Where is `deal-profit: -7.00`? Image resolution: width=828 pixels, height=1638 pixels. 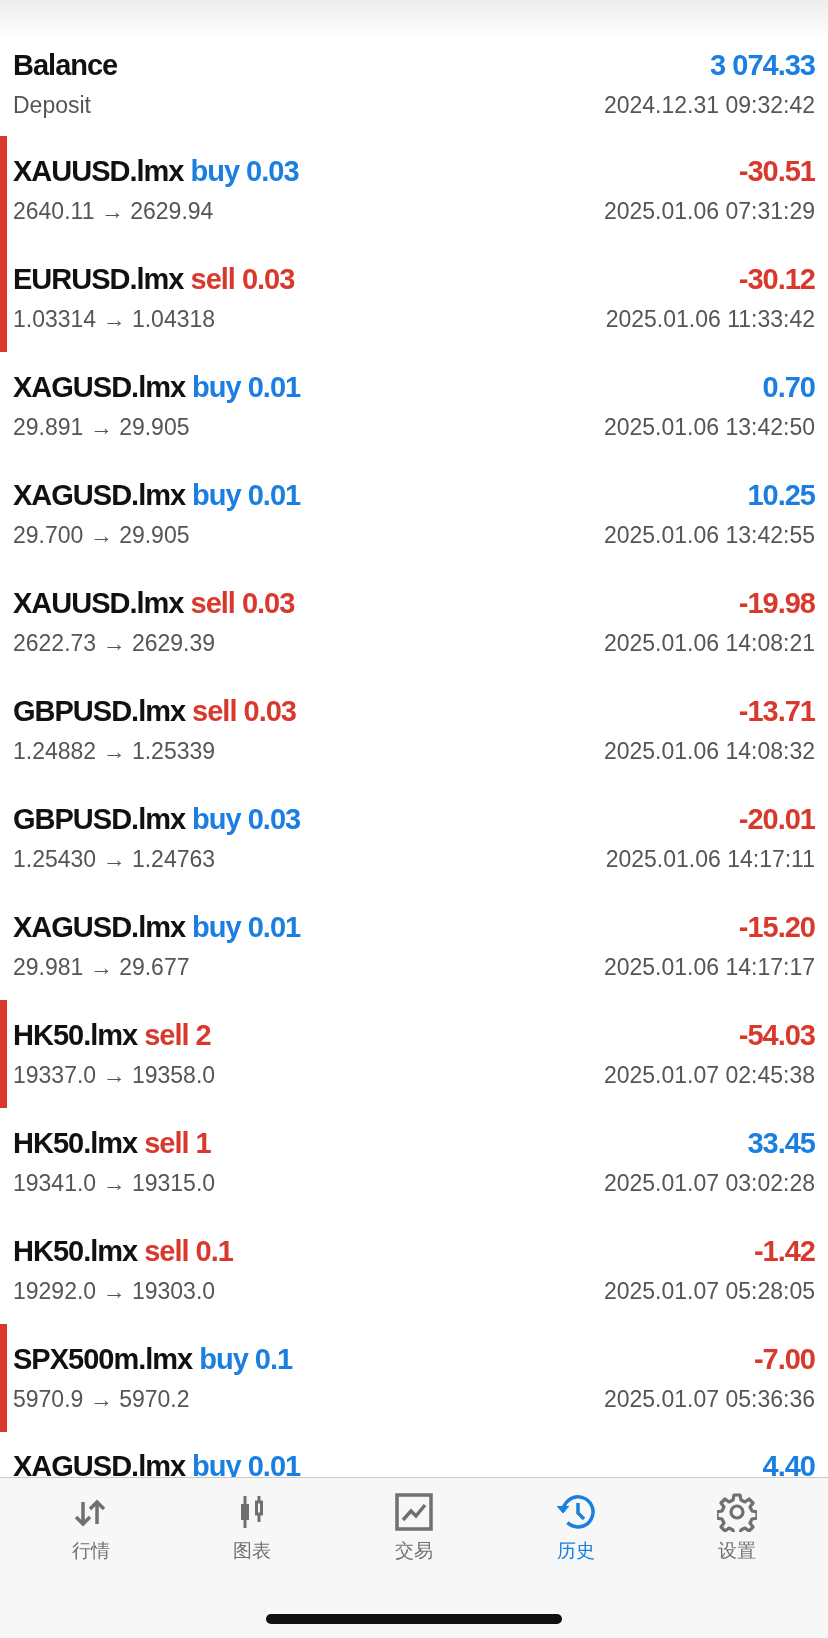 deal-profit: -7.00 is located at coordinates (784, 1359).